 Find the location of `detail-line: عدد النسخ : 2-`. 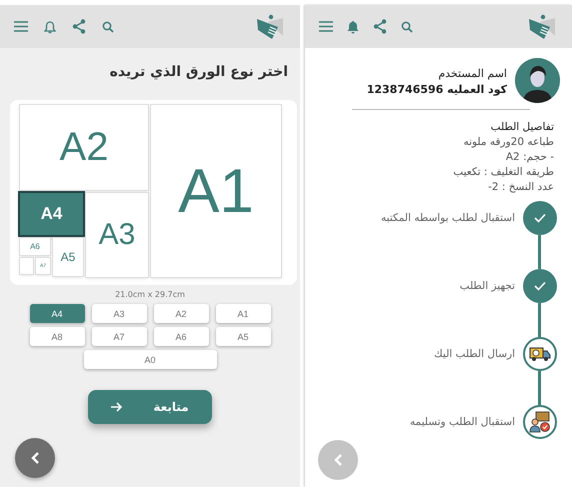

detail-line: عدد النسخ : 2- is located at coordinates (520, 187).